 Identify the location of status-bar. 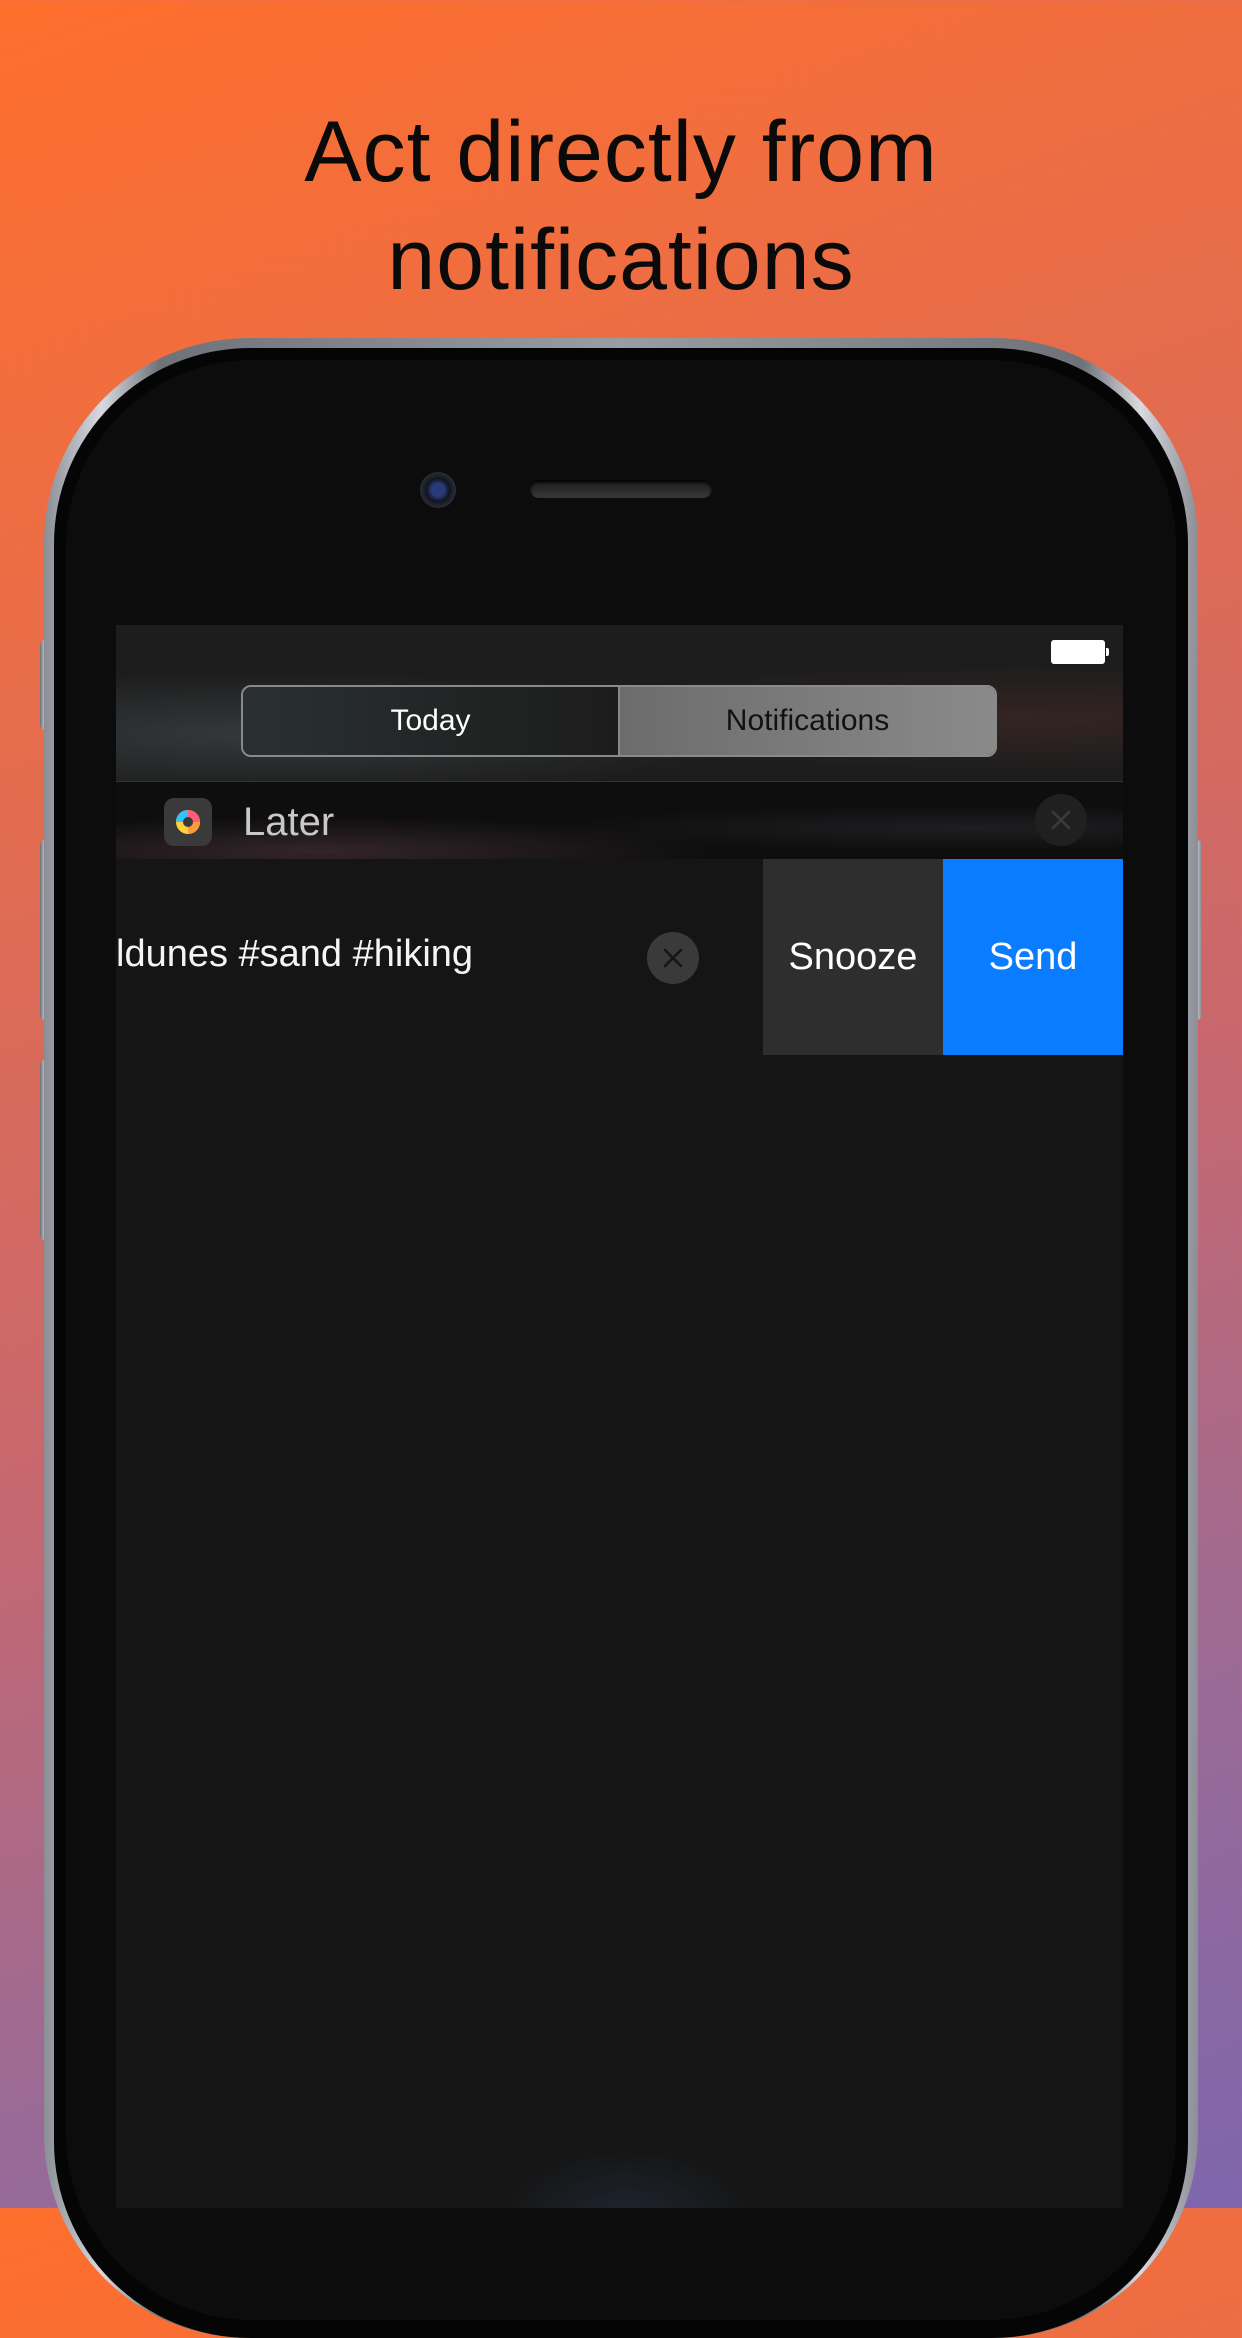
(619, 645).